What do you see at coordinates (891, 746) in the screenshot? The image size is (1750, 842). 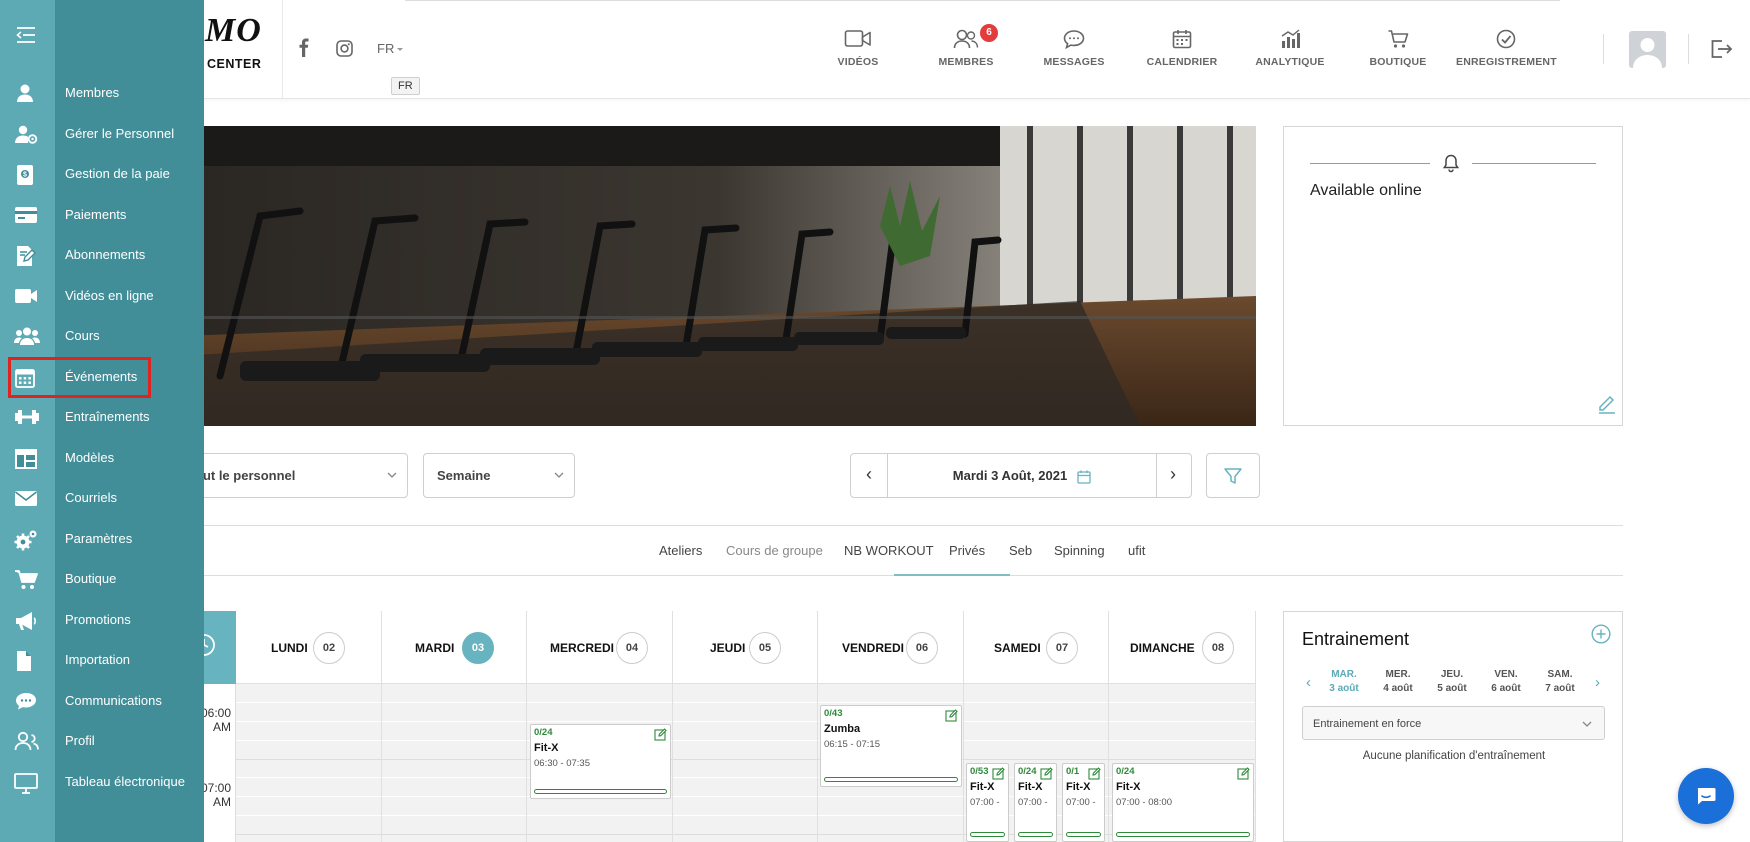 I see `event-card: 0/43 Zumba 06:15 - 07:15` at bounding box center [891, 746].